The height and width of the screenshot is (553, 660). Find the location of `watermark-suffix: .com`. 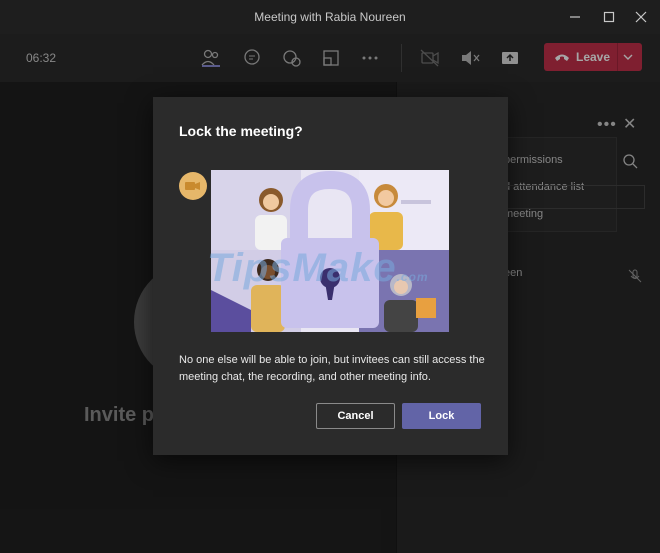

watermark-suffix: .com is located at coordinates (412, 277).